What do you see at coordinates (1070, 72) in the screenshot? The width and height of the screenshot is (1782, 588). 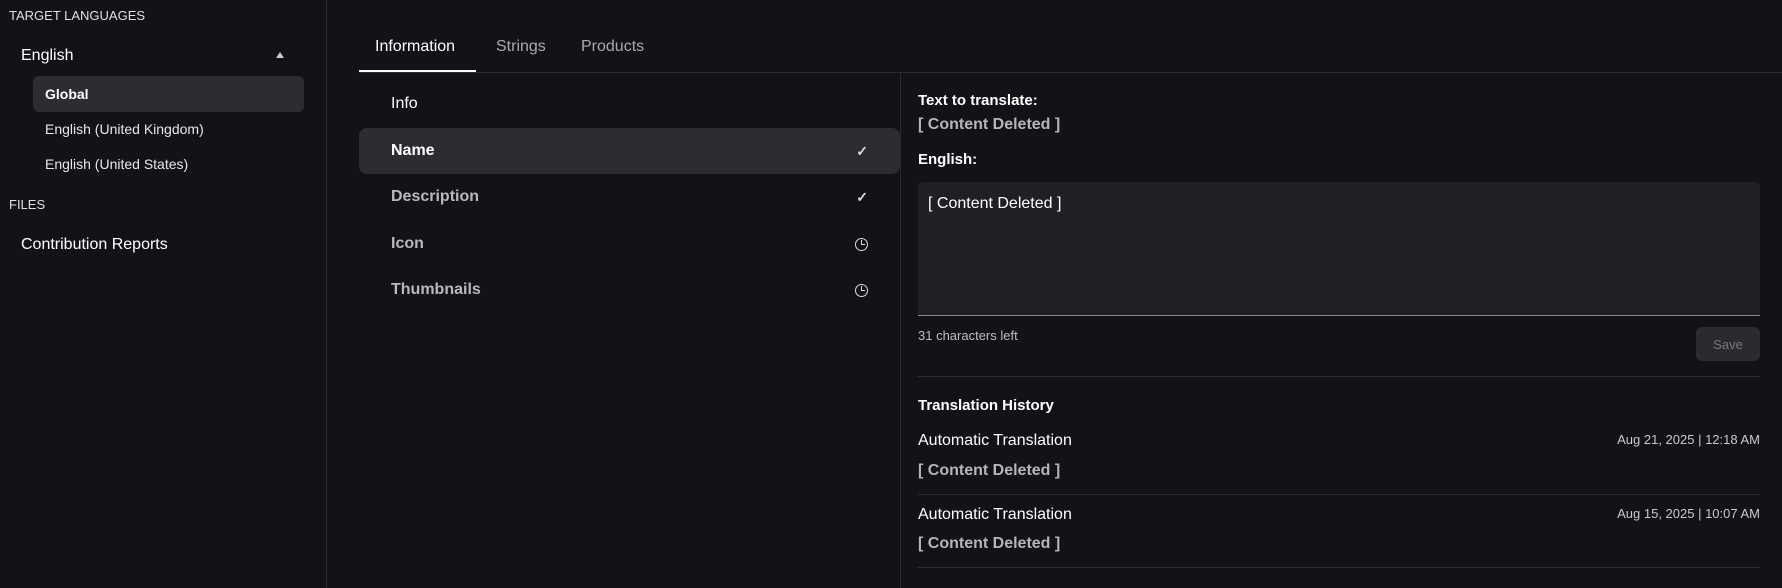 I see `tabs-divider` at bounding box center [1070, 72].